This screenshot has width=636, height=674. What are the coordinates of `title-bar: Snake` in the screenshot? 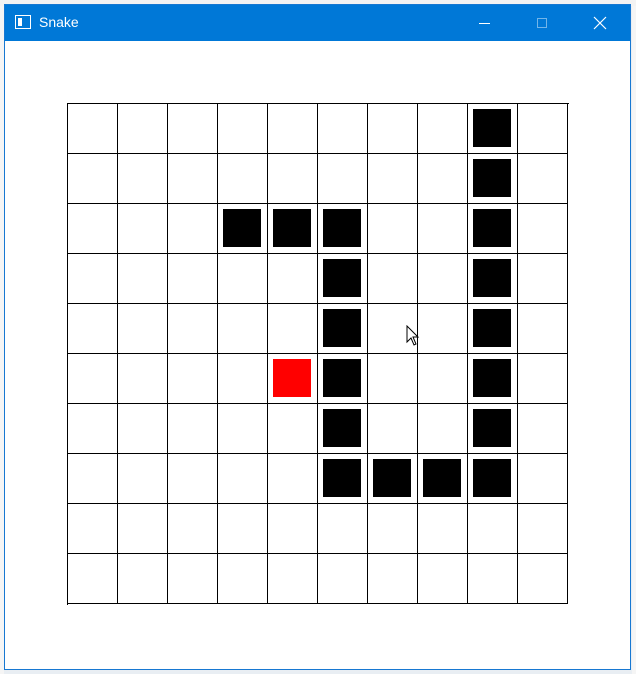 It's located at (317, 23).